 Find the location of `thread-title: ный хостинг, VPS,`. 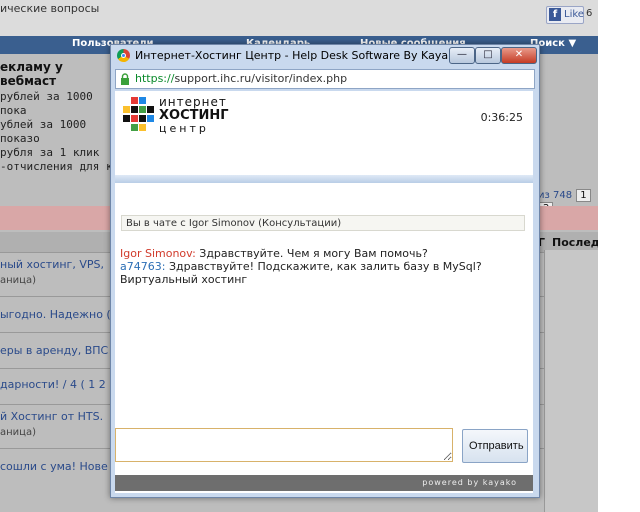

thread-title: ный хостинг, VPS, is located at coordinates (52, 264).